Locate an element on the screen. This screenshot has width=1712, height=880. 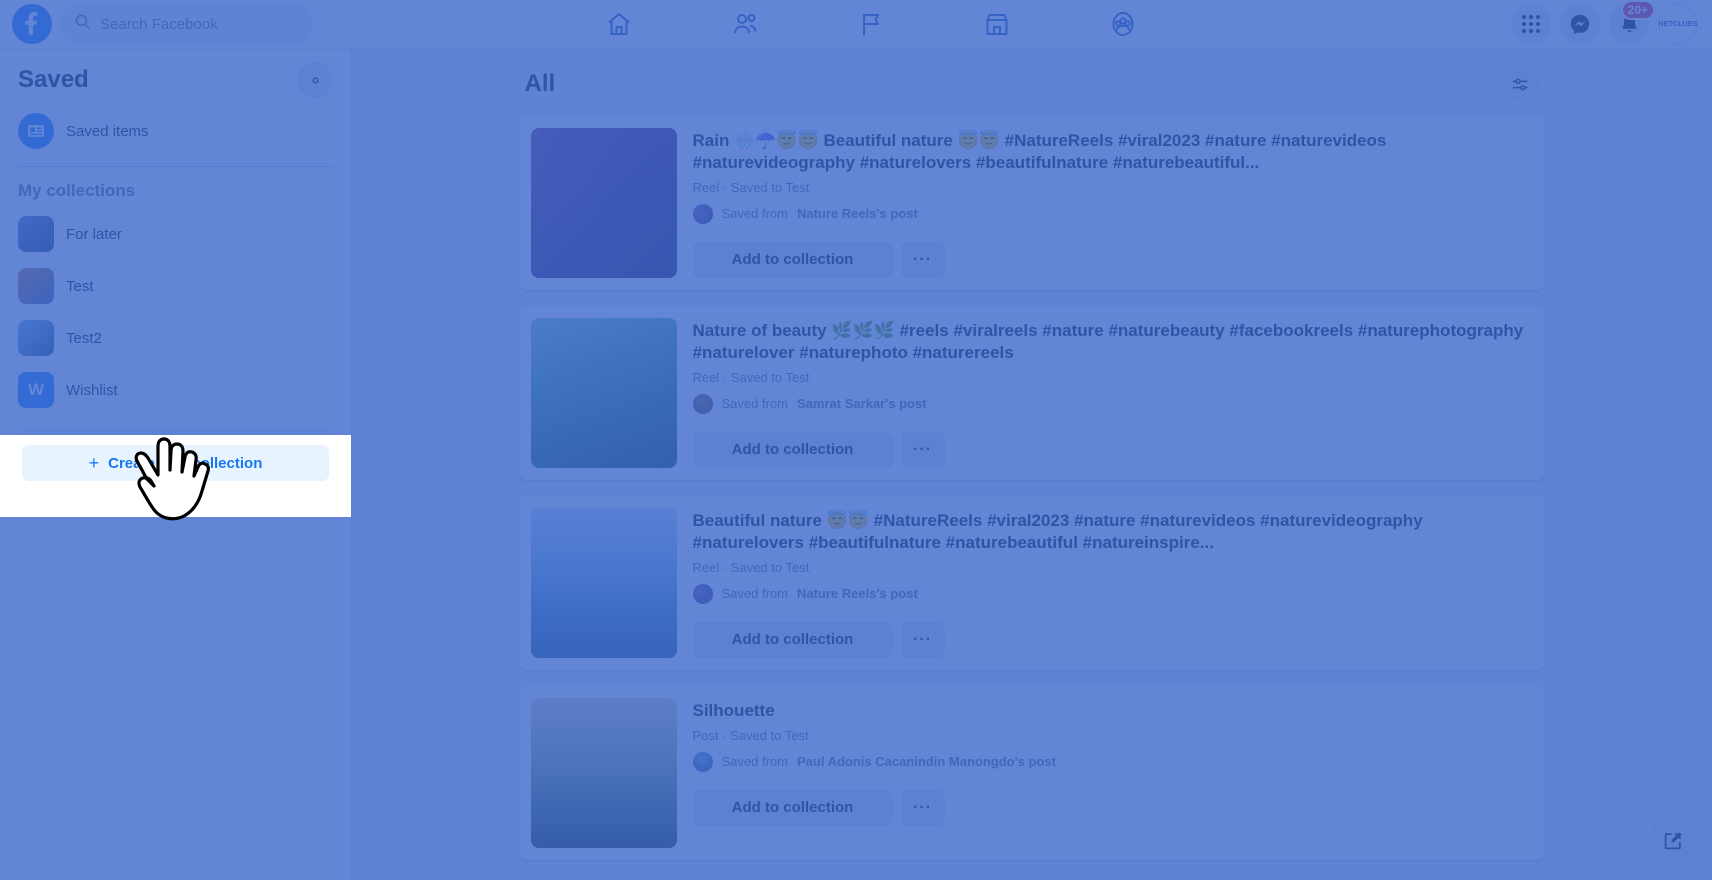
sidebar-item-collection: W Wishlist is located at coordinates (175, 390).